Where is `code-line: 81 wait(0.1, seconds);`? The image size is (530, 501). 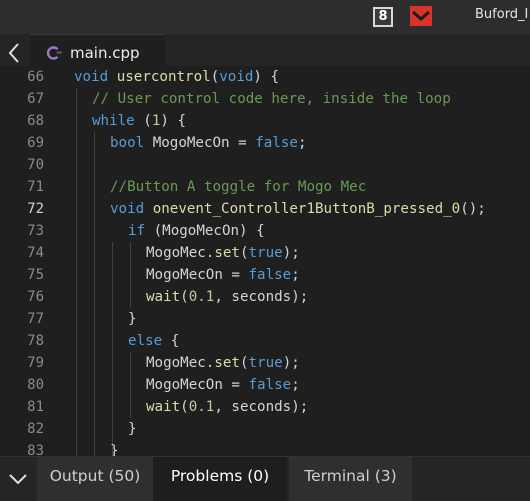
code-line: 81 wait(0.1, seconds); is located at coordinates (265, 407).